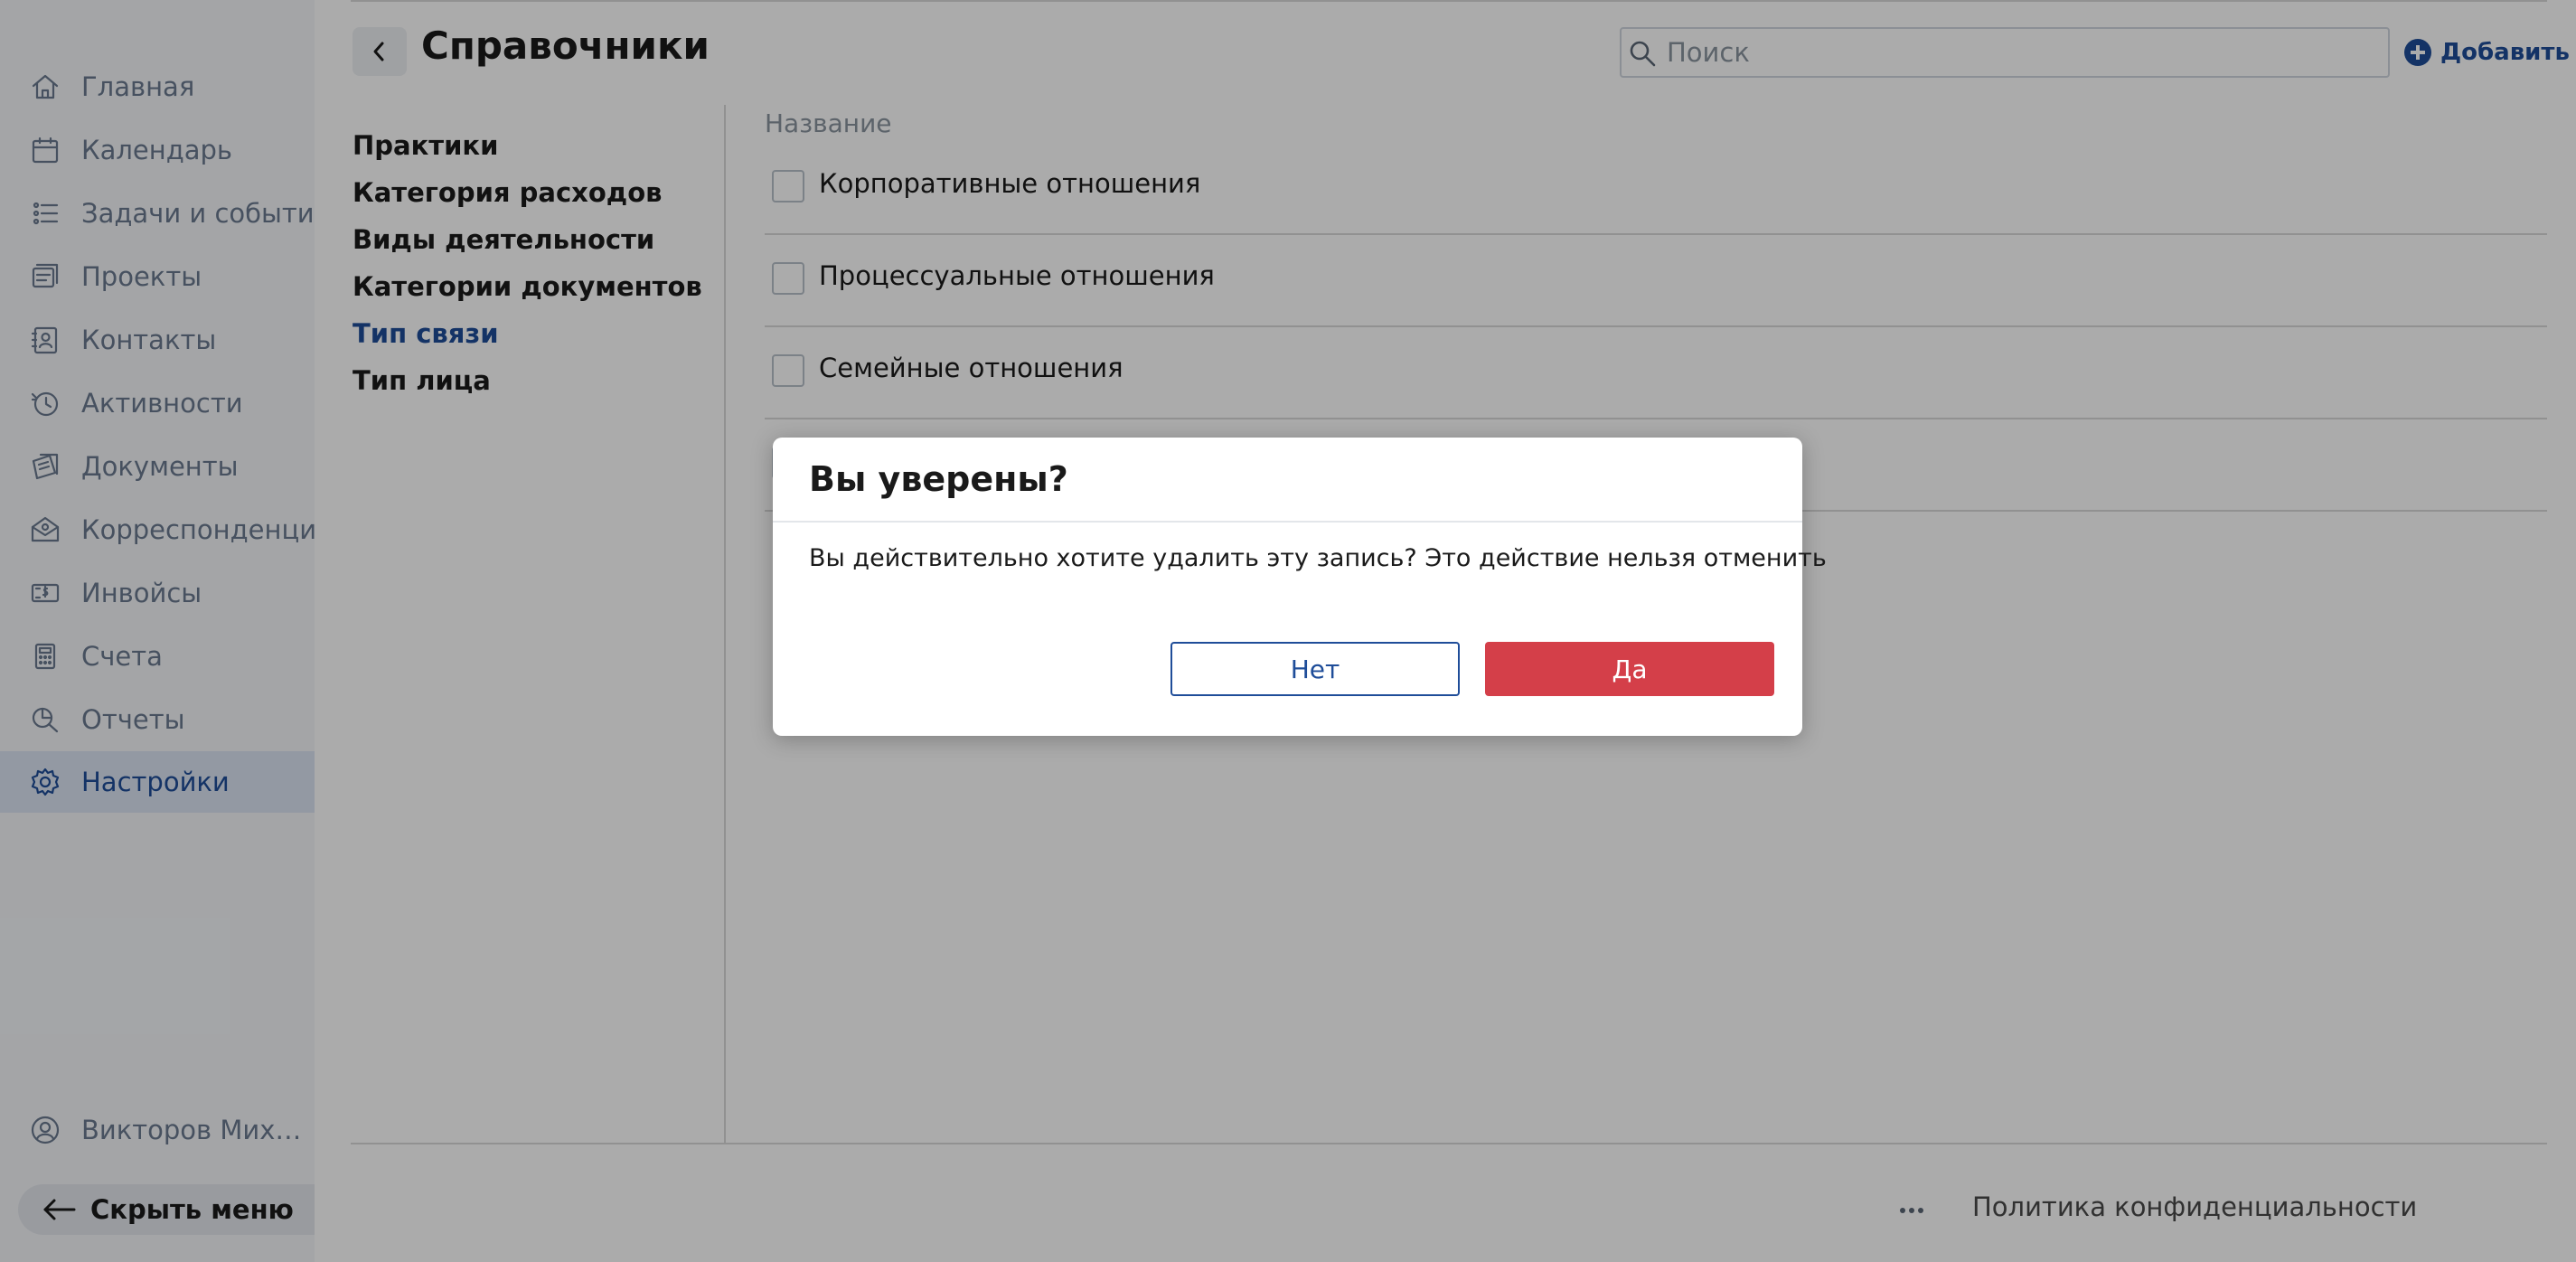 This screenshot has width=2576, height=1262. Describe the element at coordinates (1315, 669) in the screenshot. I see `cancel-button: Нет` at that location.